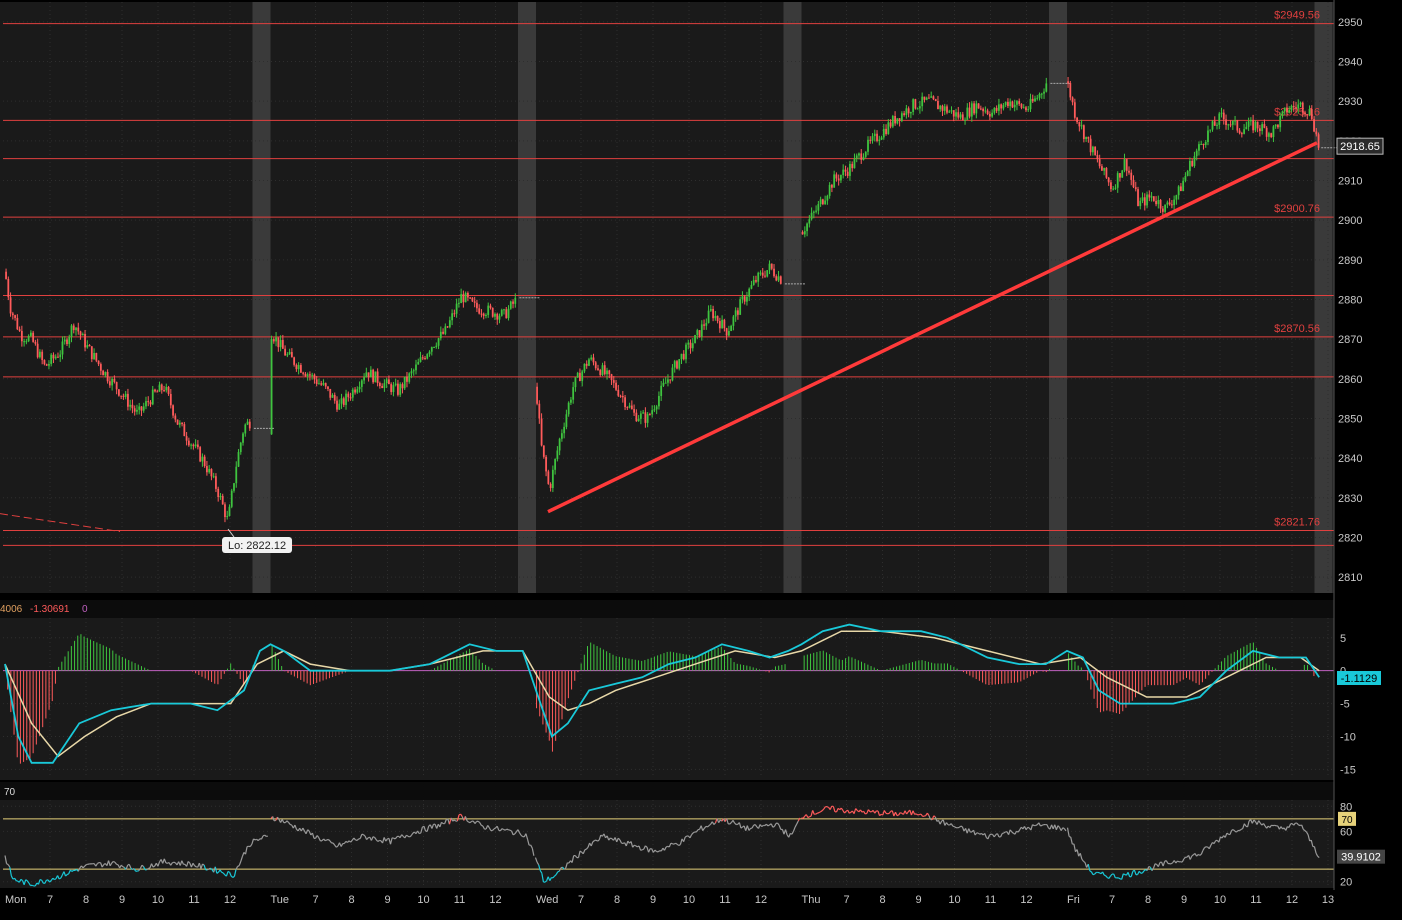 This screenshot has width=1402, height=920. I want to click on x-tick-hour: 8, so click(1148, 900).